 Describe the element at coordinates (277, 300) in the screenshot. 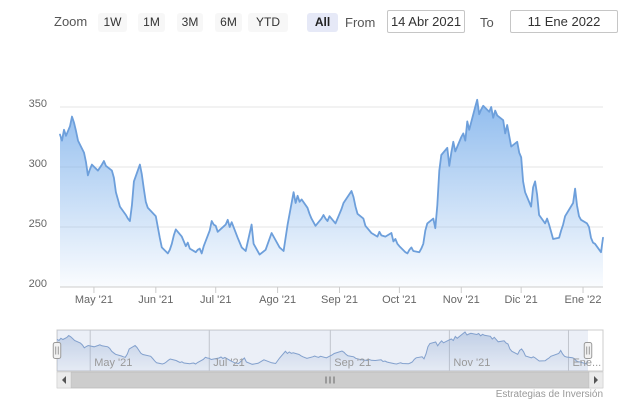

I see `x-axis-label: Ago '21` at that location.